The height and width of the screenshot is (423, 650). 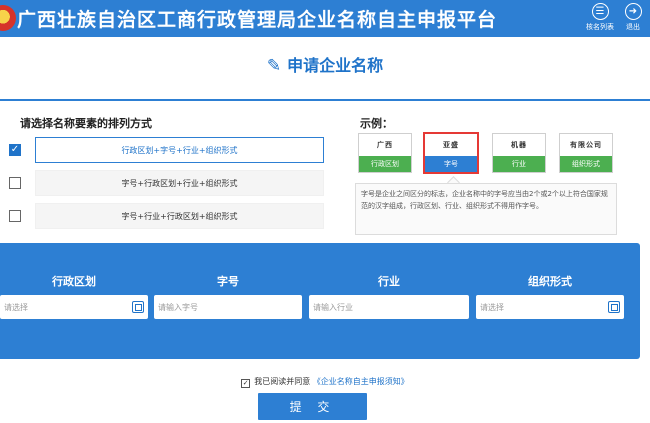 I want to click on field-brand: 字号, so click(x=228, y=296).